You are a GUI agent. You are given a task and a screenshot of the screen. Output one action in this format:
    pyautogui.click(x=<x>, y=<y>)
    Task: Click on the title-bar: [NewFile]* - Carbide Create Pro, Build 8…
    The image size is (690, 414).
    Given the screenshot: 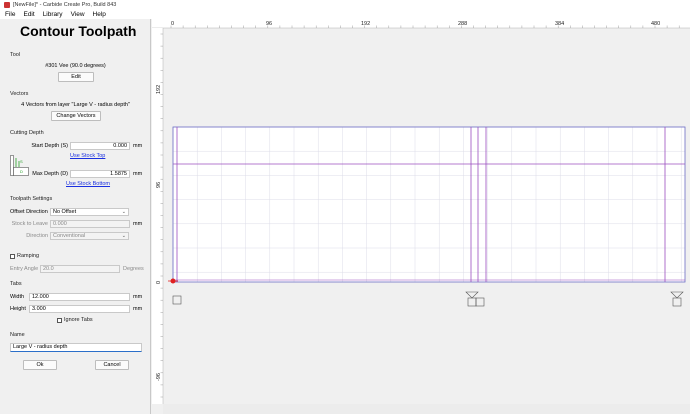 What is the action you would take?
    pyautogui.click(x=345, y=5)
    